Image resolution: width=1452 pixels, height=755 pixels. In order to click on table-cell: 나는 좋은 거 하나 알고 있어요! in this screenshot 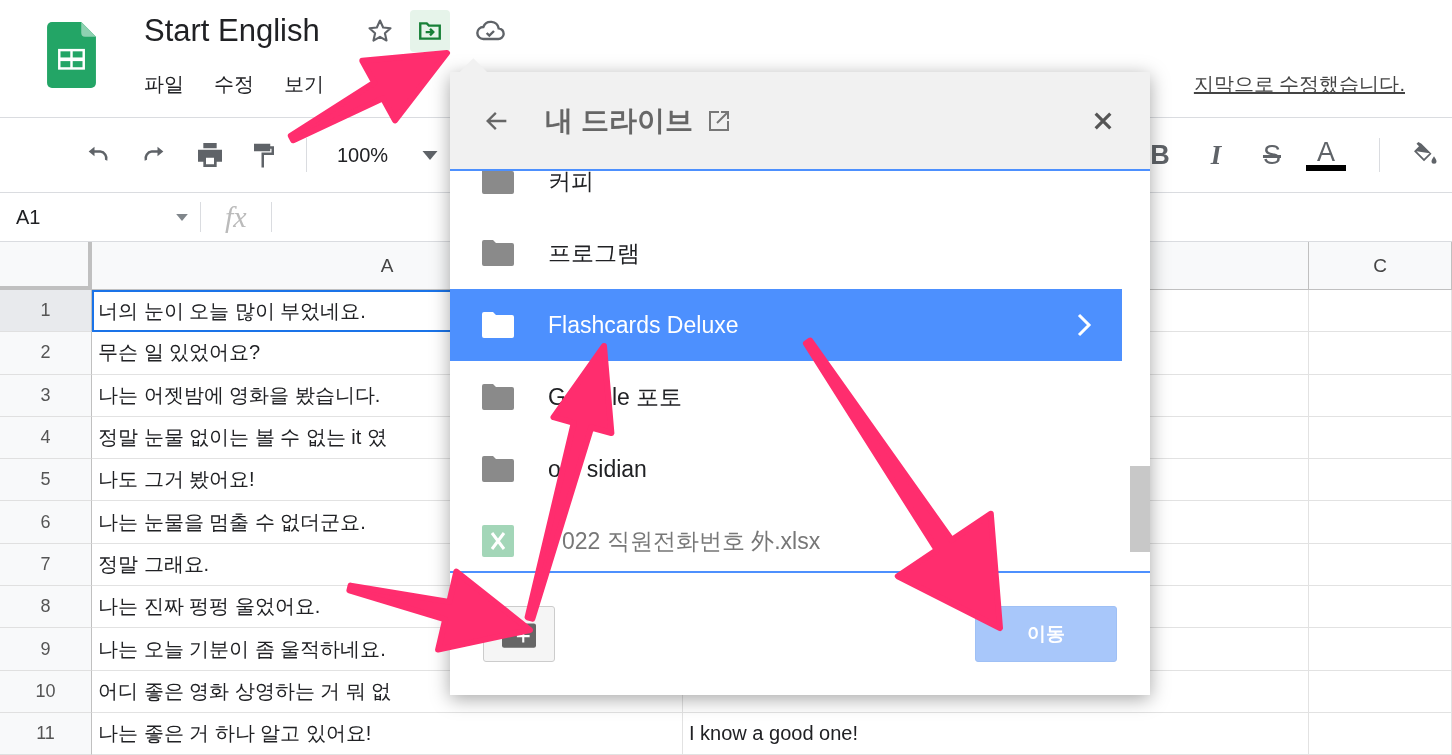, I will do `click(387, 733)`.